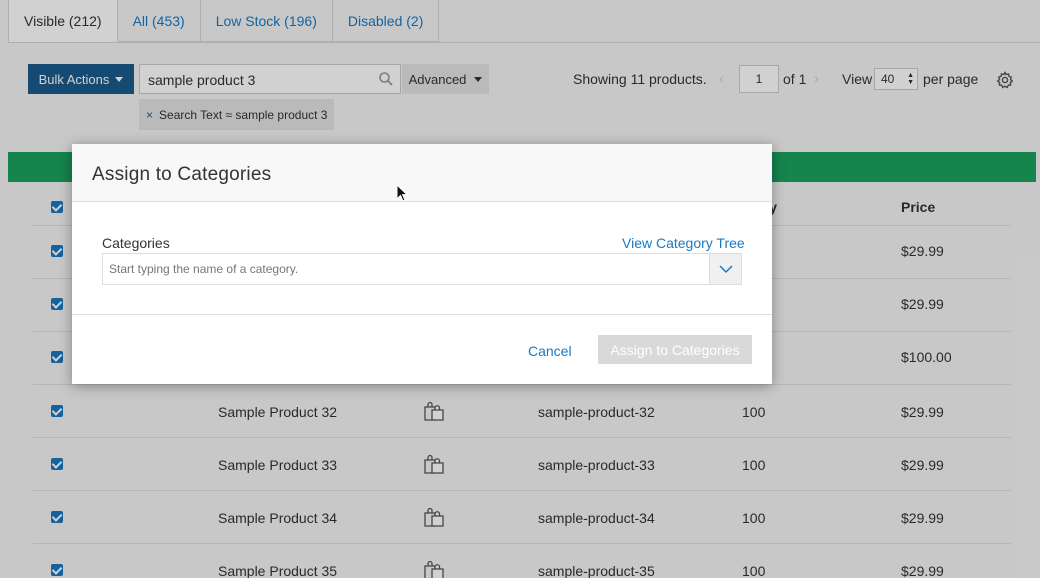 The width and height of the screenshot is (1040, 578). Describe the element at coordinates (422, 314) in the screenshot. I see `modal-divider` at that location.